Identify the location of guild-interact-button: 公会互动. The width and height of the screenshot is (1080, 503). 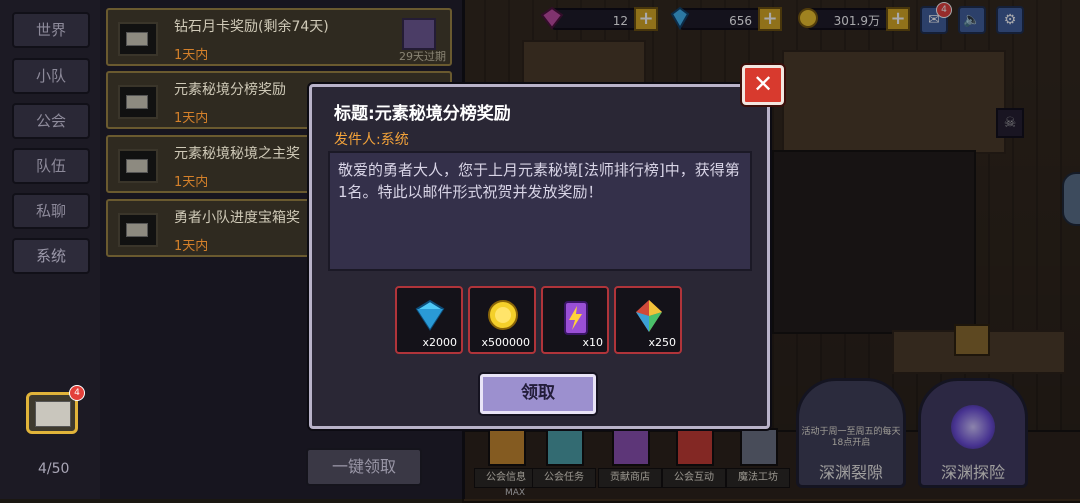
(694, 460).